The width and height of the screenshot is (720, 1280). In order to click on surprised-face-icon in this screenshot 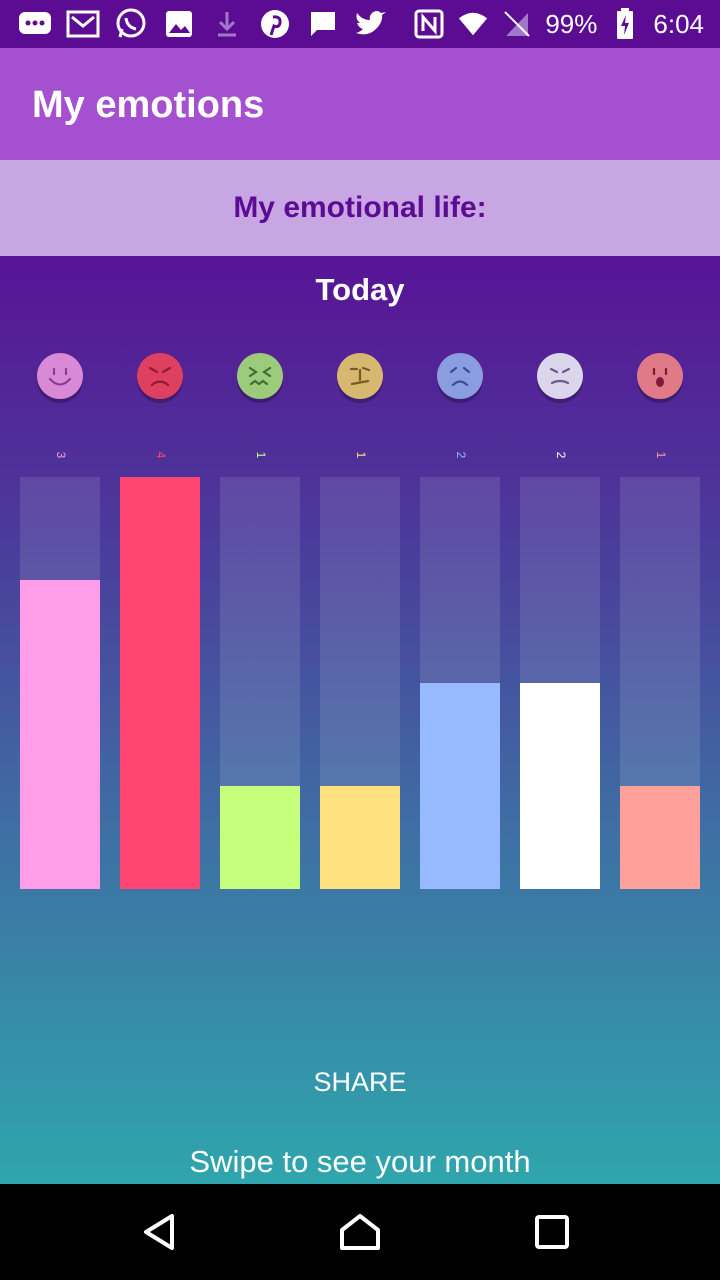, I will do `click(660, 378)`.